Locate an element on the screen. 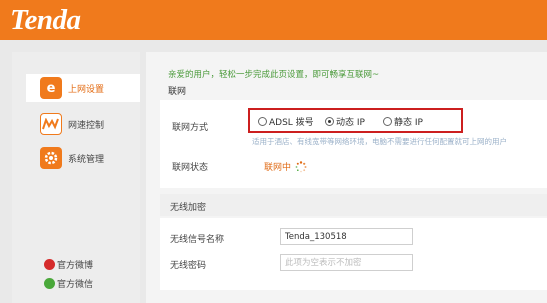 The image size is (547, 303). sidebar-item-speed-control: 网速控制 is located at coordinates (83, 124).